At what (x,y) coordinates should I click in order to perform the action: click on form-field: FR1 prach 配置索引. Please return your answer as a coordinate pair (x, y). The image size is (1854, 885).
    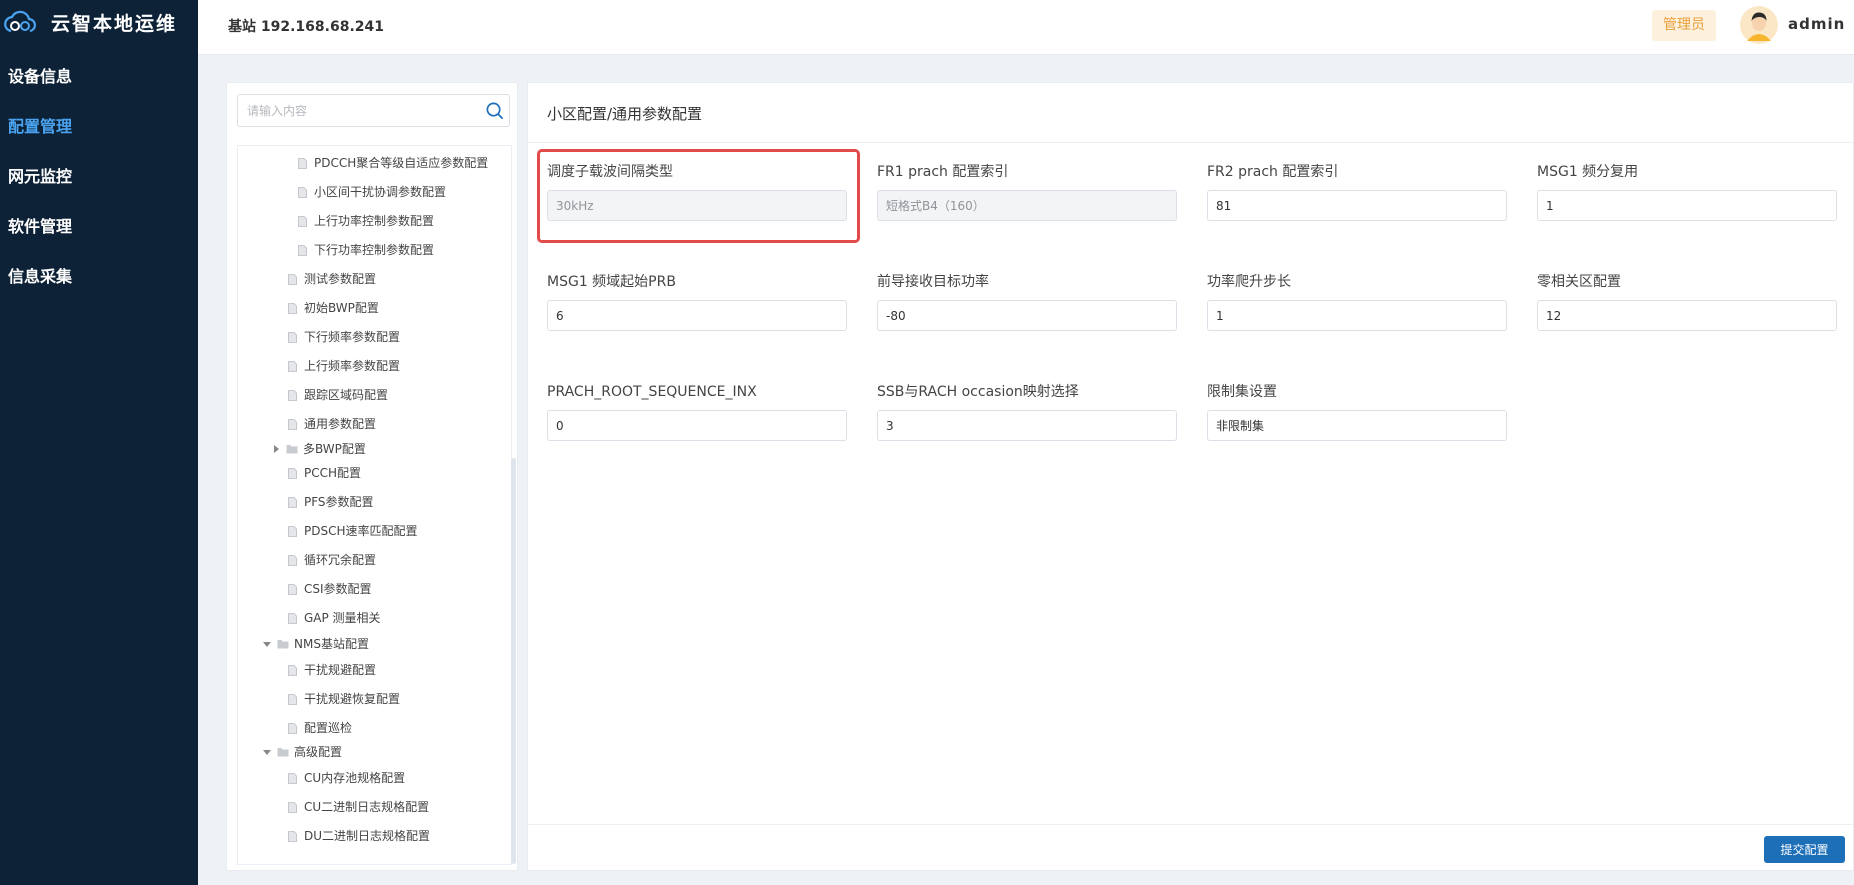
    Looking at the image, I should click on (1027, 191).